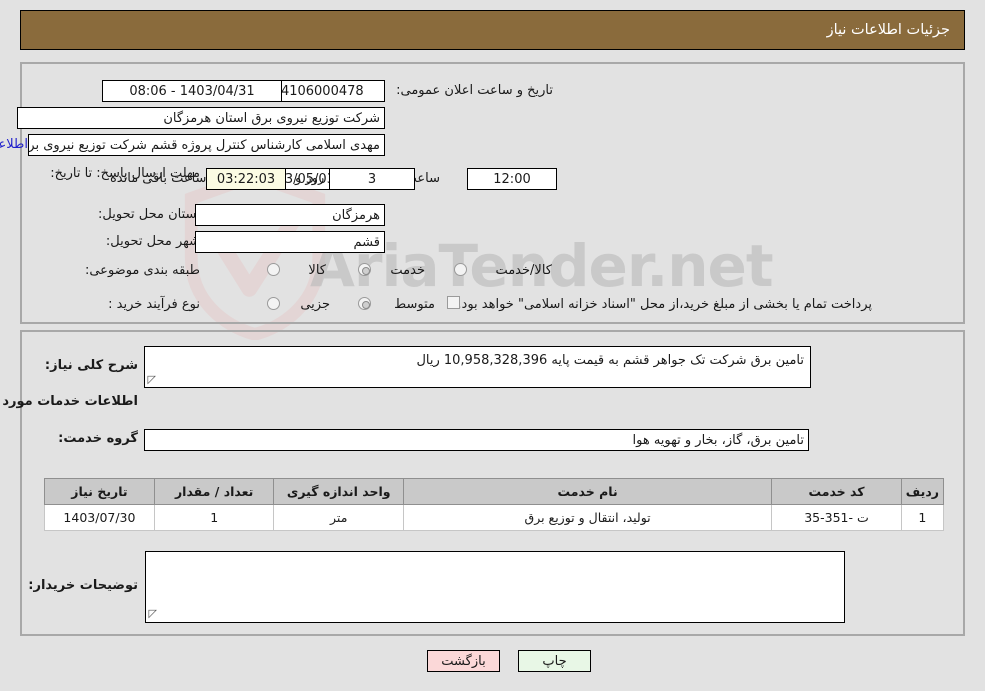 The height and width of the screenshot is (691, 985). I want to click on countdown-timer-field: 03:22:03, so click(246, 179).